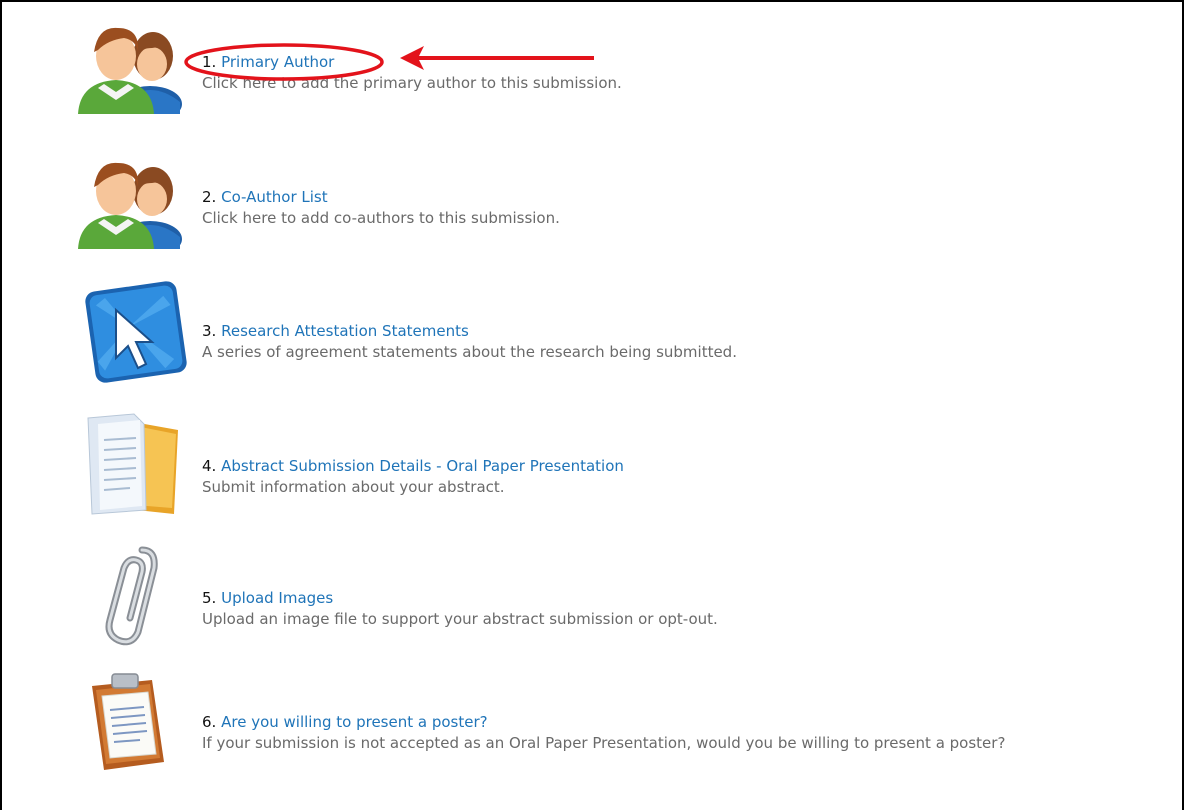  What do you see at coordinates (209, 722) in the screenshot?
I see `step-number: 6.` at bounding box center [209, 722].